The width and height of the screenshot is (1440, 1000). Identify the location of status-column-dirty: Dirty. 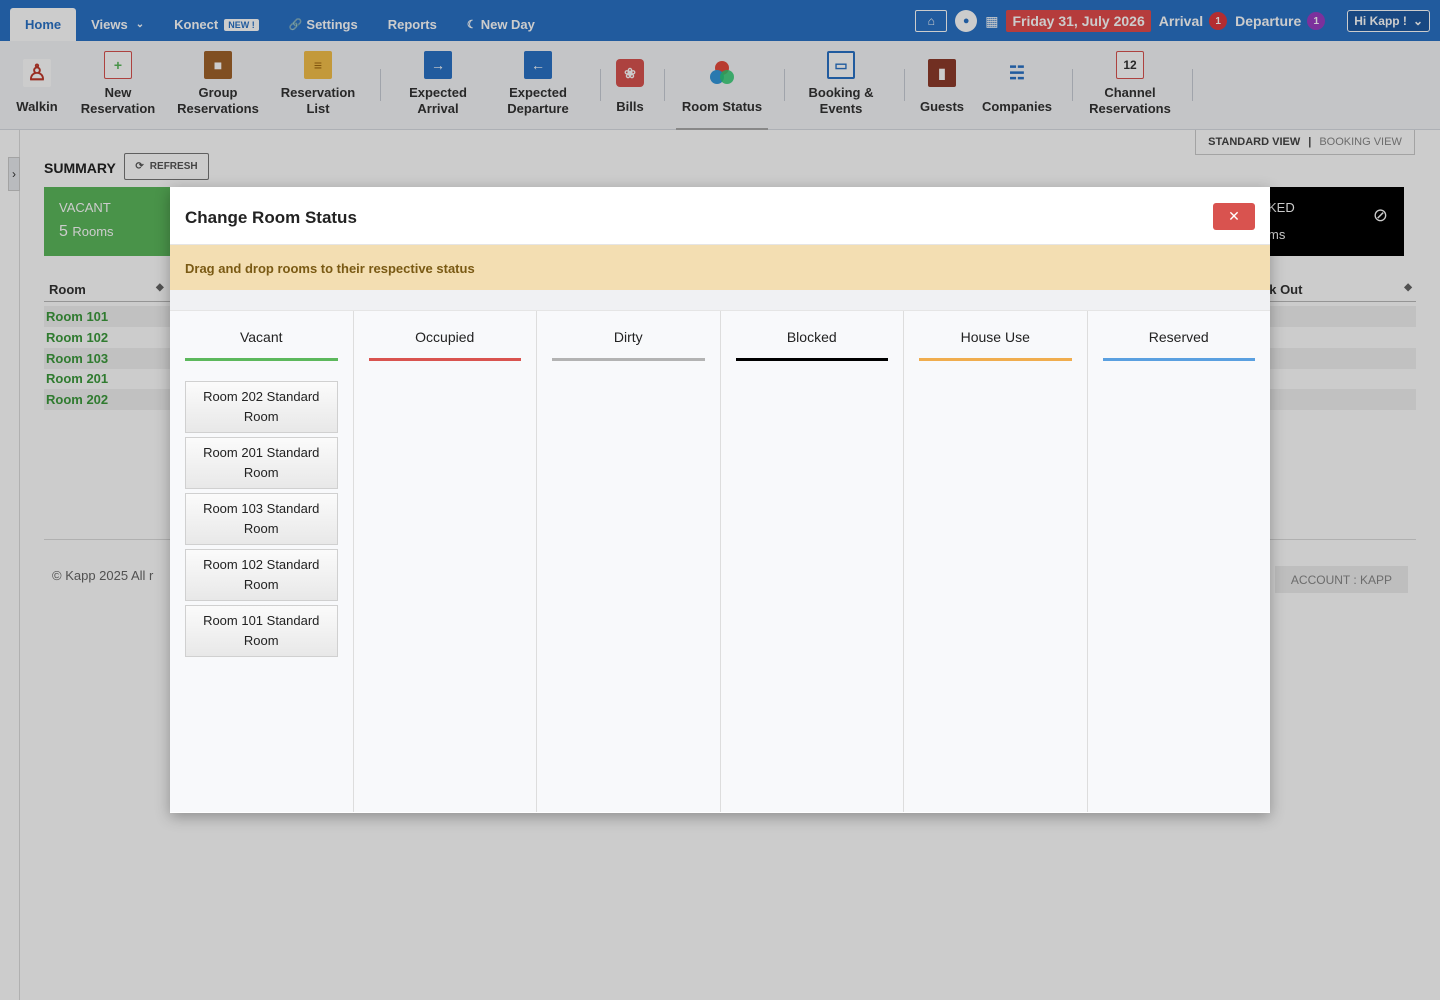
(629, 561).